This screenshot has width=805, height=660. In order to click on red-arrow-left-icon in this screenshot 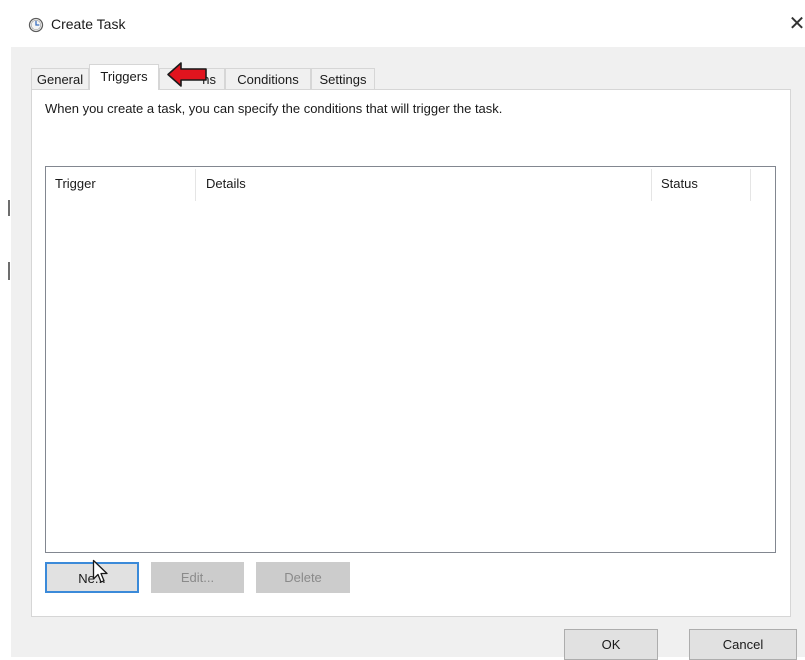, I will do `click(187, 74)`.